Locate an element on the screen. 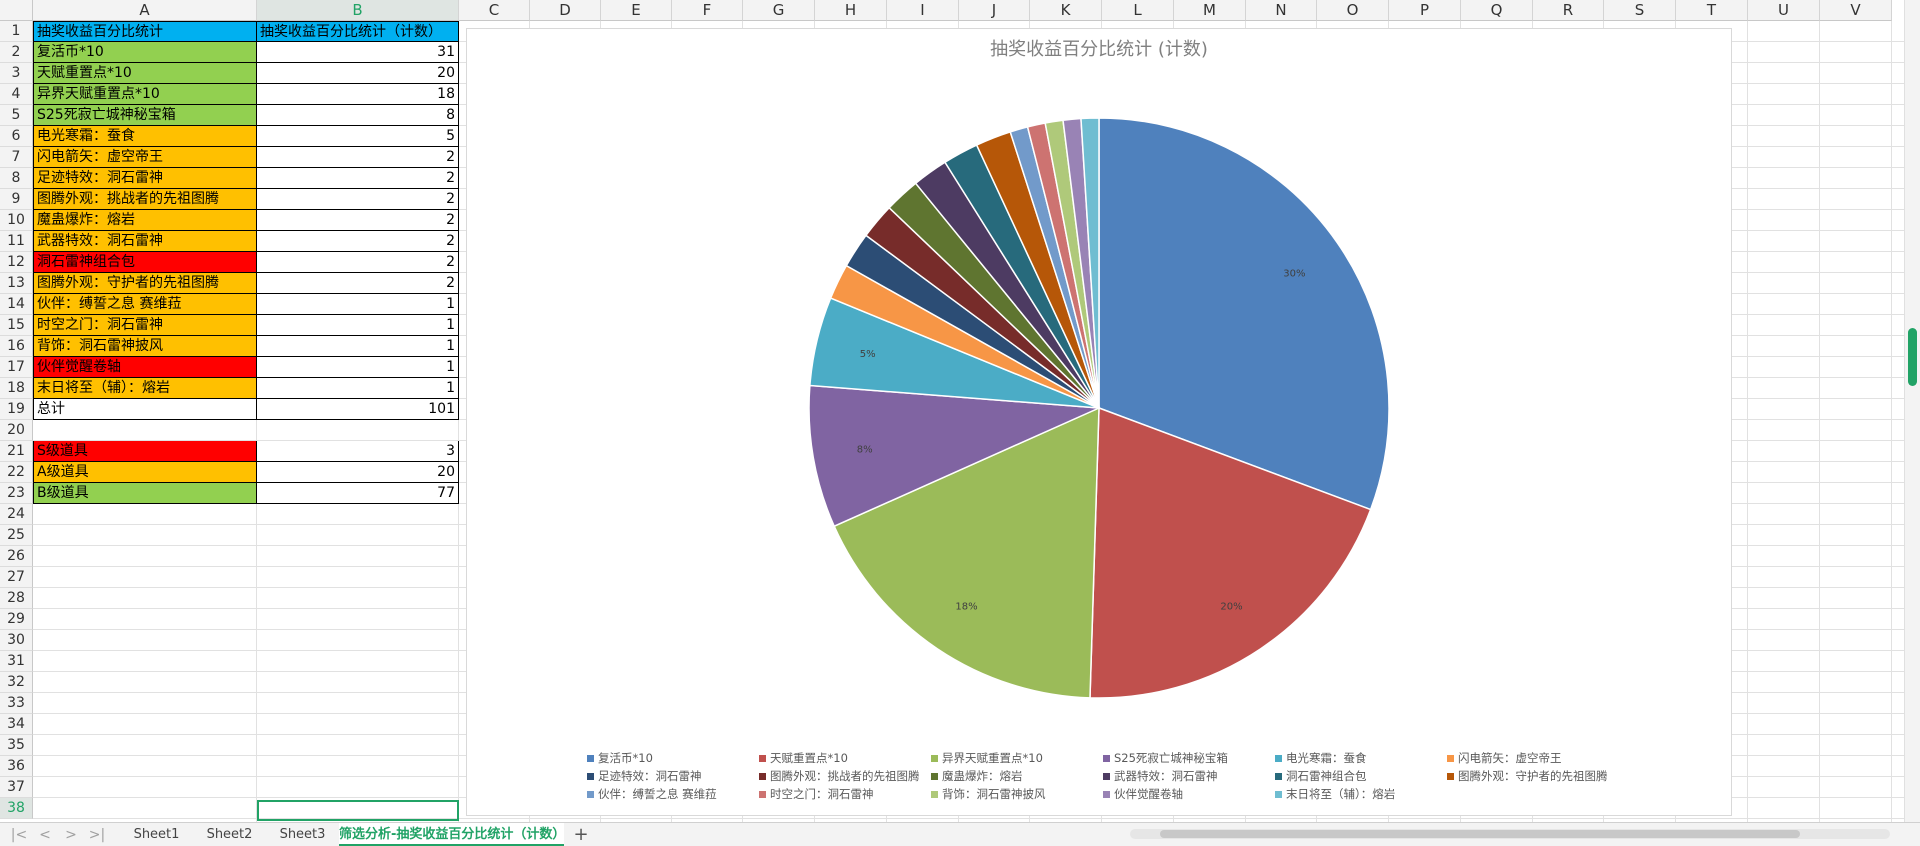 This screenshot has width=1920, height=846. cell-A18: 末日将至（辅）：熔岩 is located at coordinates (145, 388).